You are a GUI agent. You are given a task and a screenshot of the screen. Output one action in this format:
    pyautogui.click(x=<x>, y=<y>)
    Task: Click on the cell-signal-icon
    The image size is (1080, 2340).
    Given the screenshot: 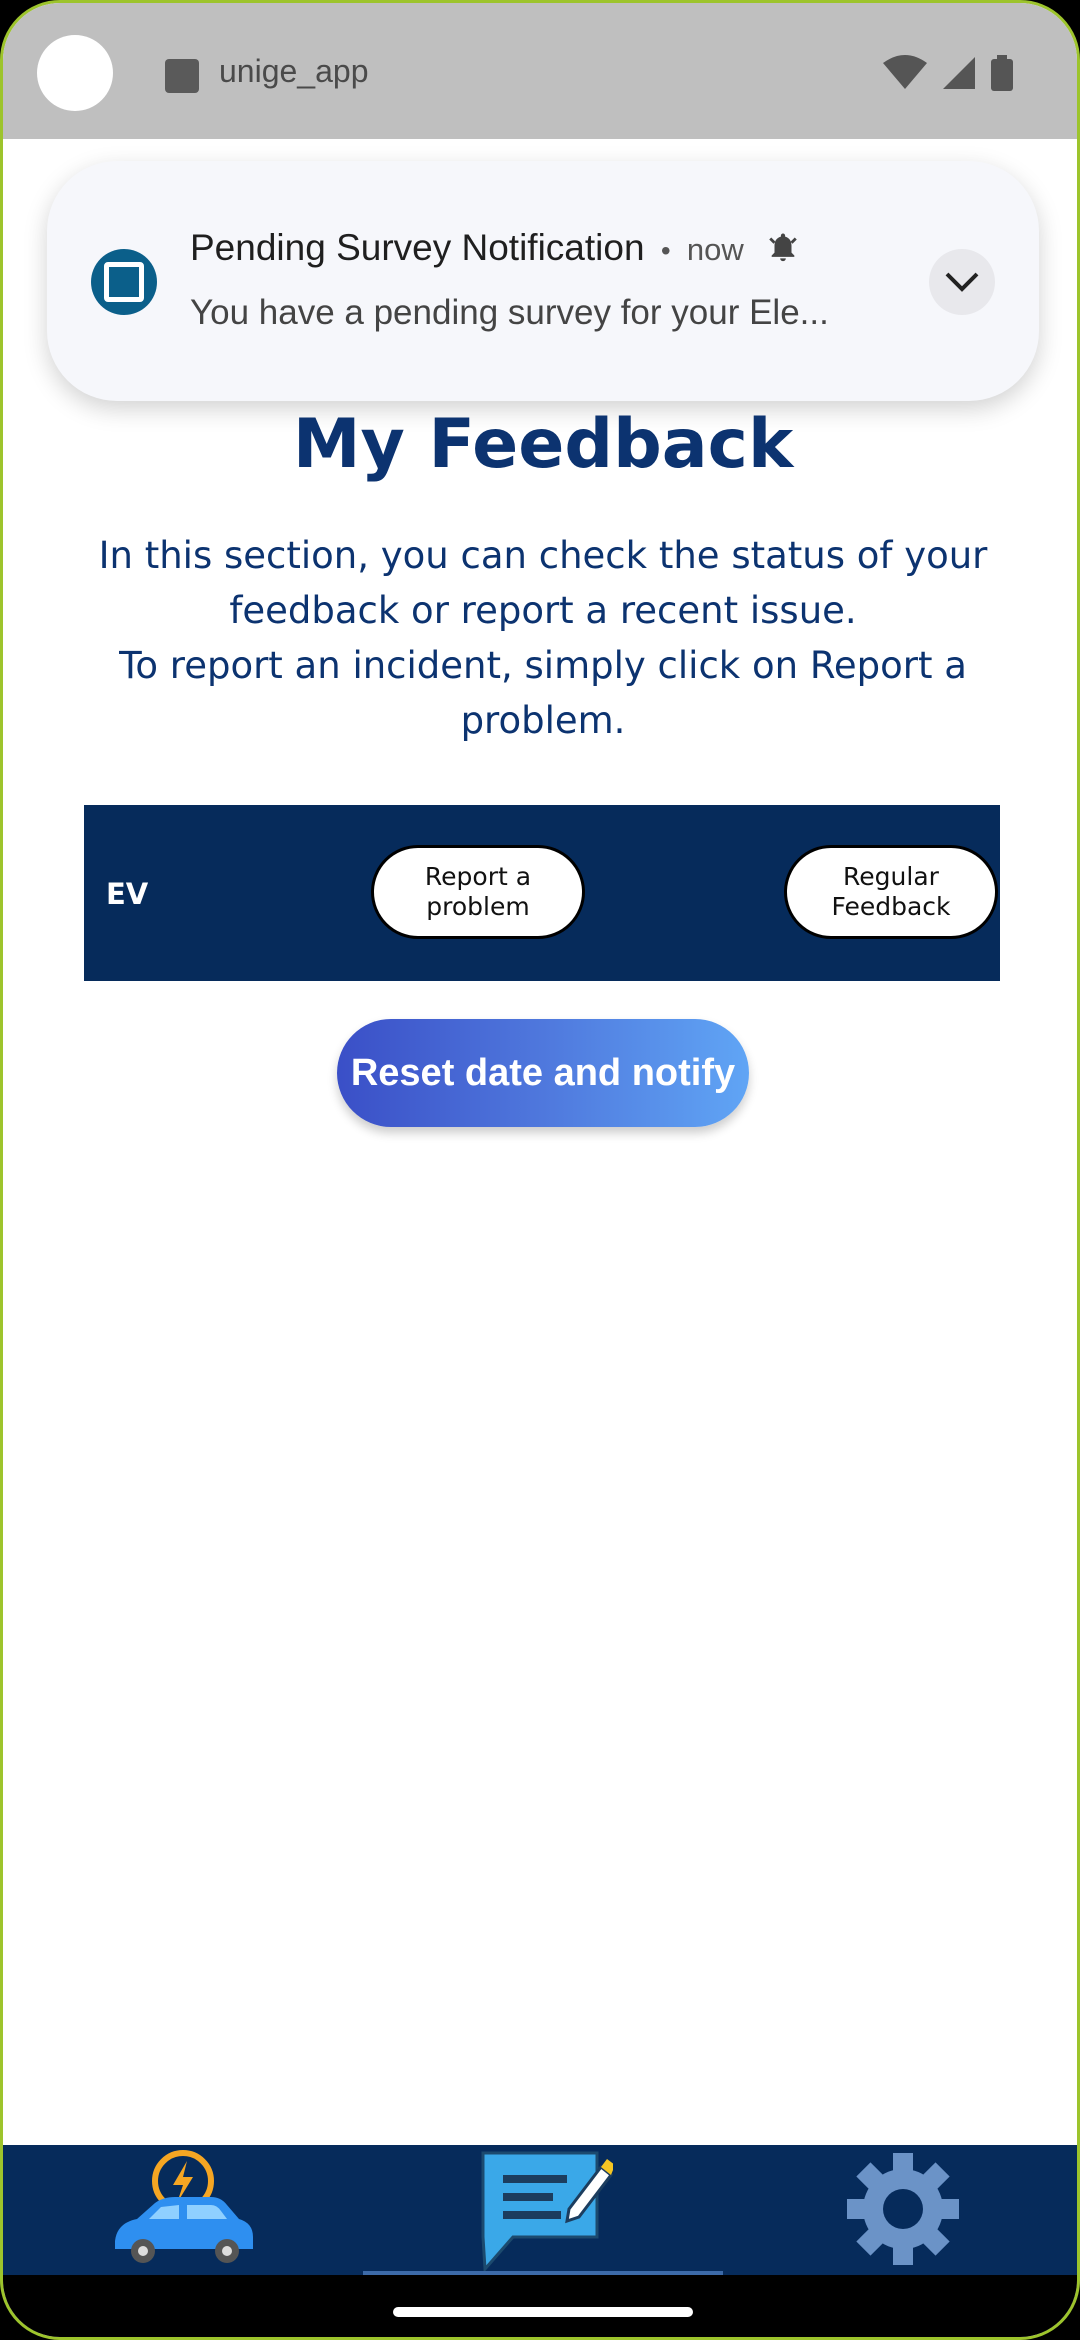 What is the action you would take?
    pyautogui.click(x=959, y=73)
    